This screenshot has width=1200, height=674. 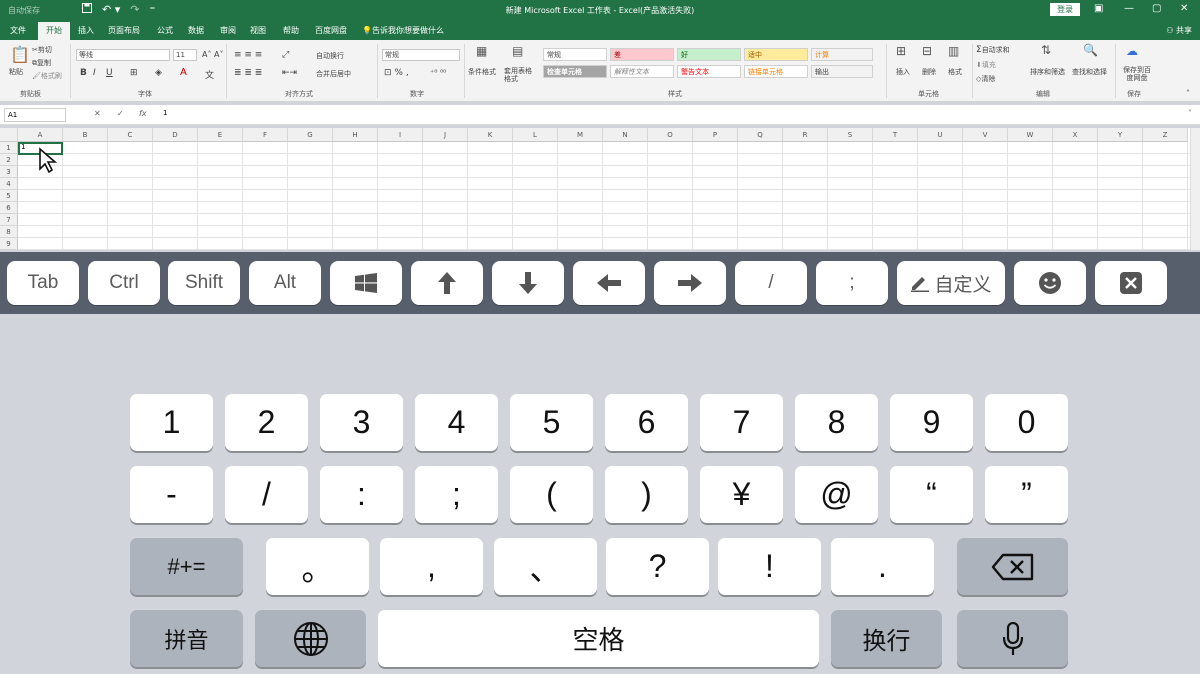 I want to click on column-header: I, so click(x=400, y=135).